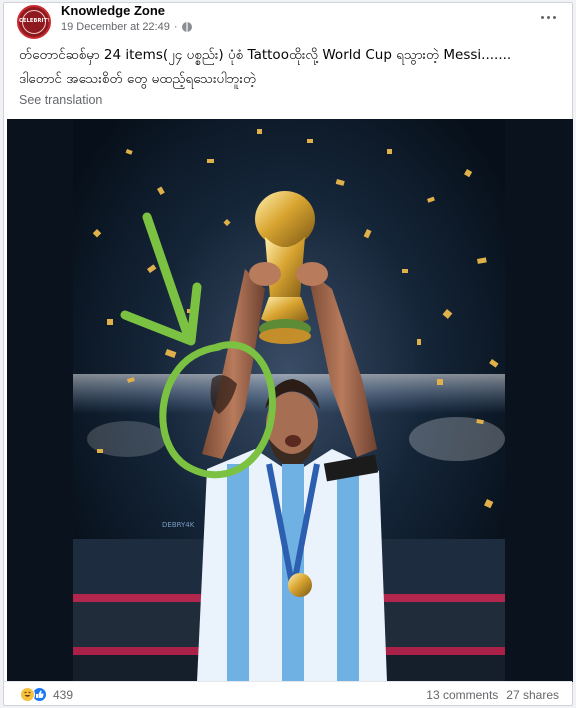 The height and width of the screenshot is (708, 576). I want to click on post-text-line-2: ဒါတောင် အသေးစိတ် တွေ မထည့်ရသေးပါဘူးတဲ့, so click(138, 79).